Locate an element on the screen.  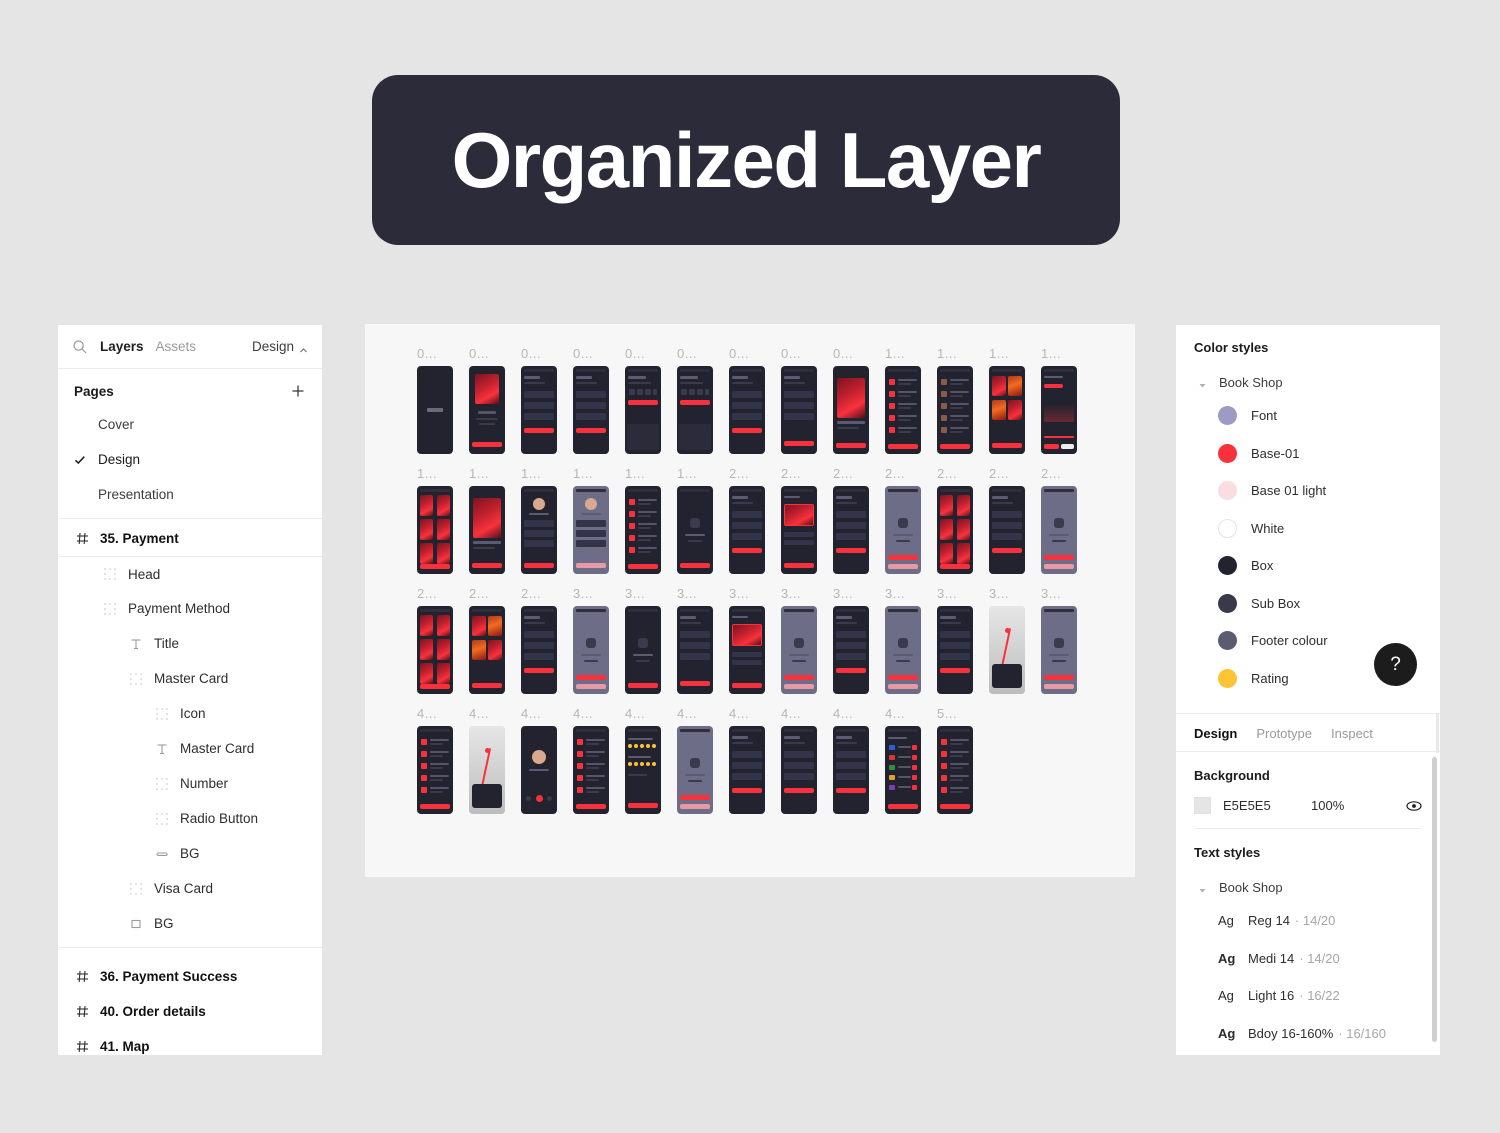
text-style-row: Ag Medi 14 · 14/20 is located at coordinates (1308, 959).